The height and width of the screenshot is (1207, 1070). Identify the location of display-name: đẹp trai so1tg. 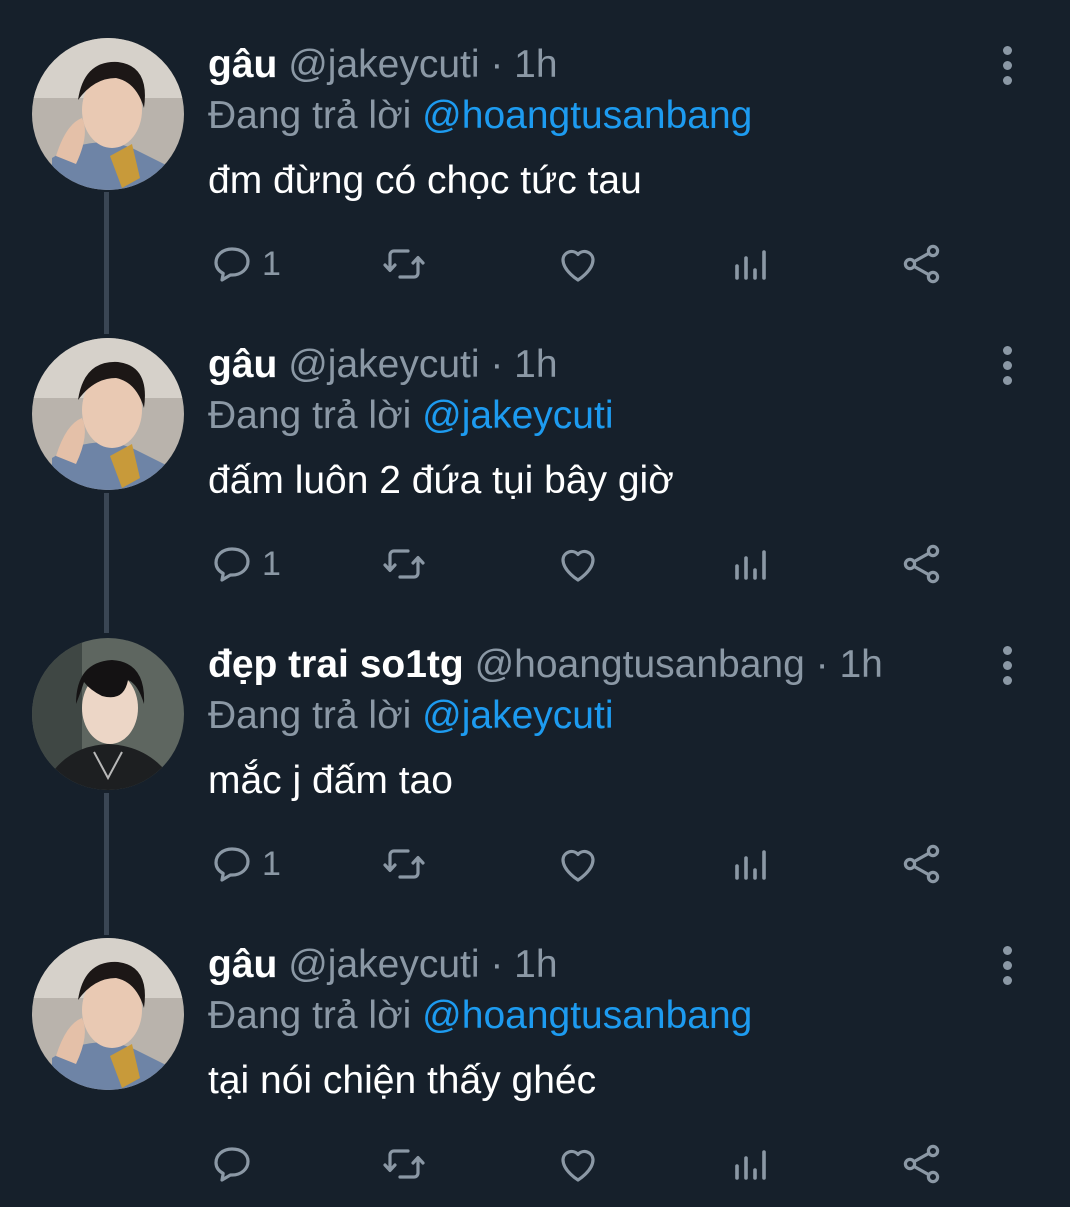
(336, 664).